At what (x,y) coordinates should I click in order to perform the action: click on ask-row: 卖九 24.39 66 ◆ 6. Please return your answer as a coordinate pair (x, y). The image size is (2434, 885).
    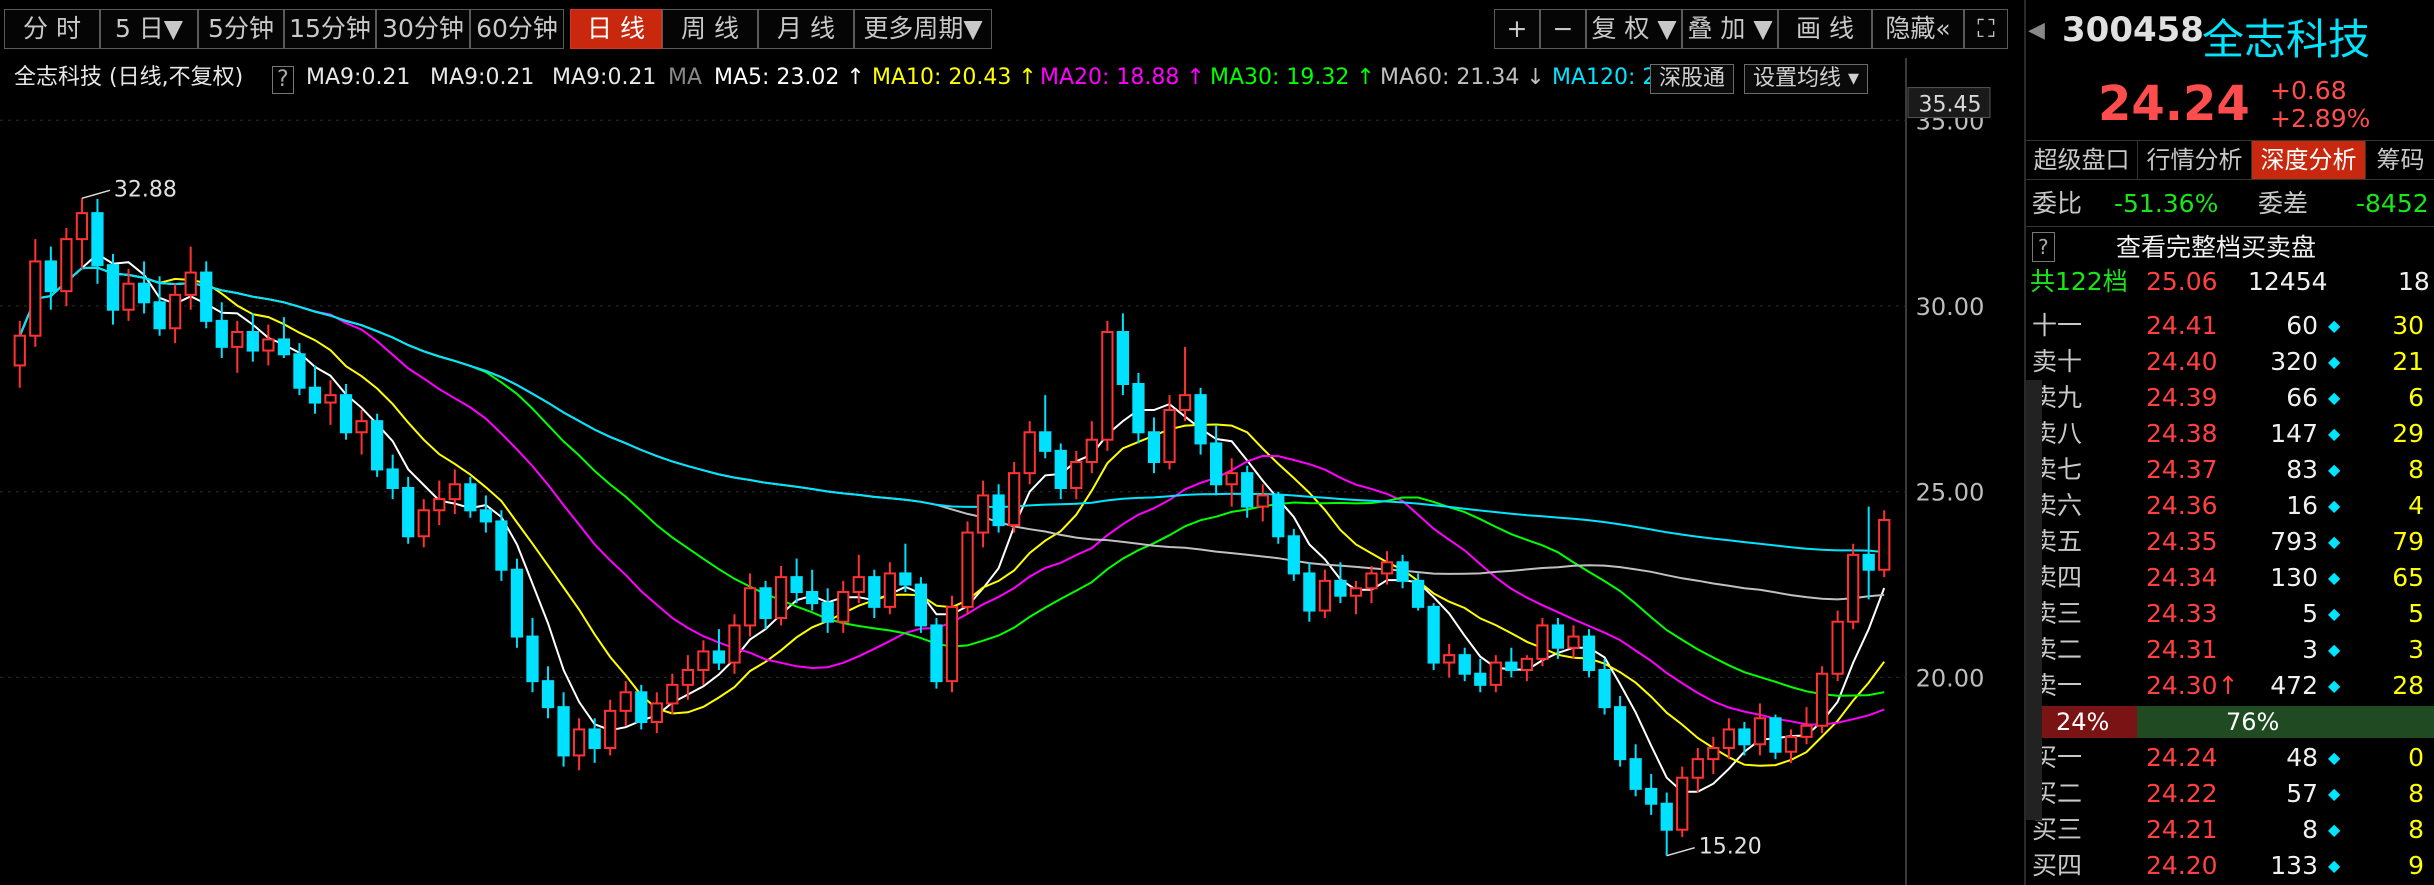
    Looking at the image, I should click on (2230, 398).